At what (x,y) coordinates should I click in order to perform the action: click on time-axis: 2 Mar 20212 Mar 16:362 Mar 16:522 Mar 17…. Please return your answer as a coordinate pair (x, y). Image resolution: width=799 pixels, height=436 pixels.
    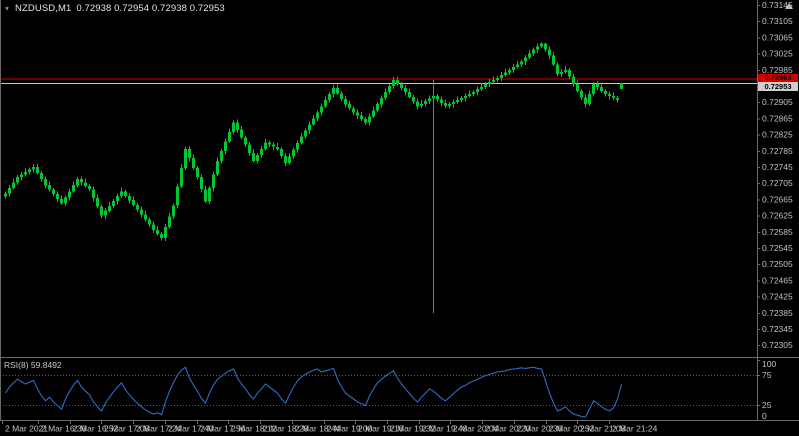
    Looking at the image, I should click on (330, 427).